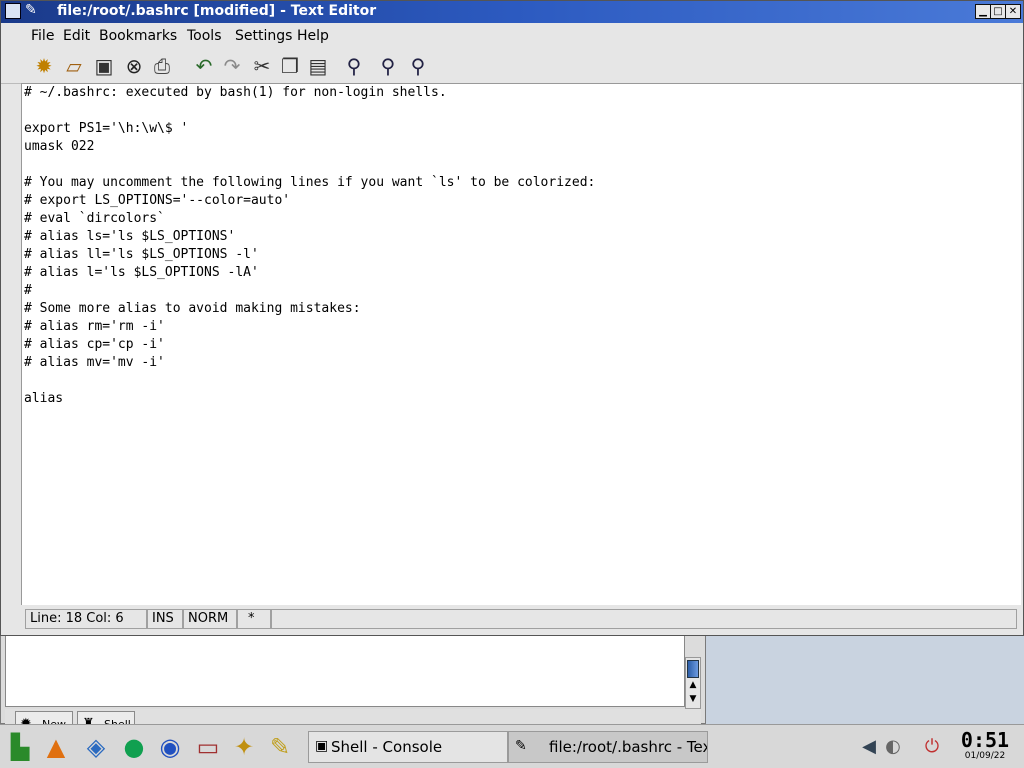 This screenshot has width=1024, height=768. Describe the element at coordinates (204, 66) in the screenshot. I see `undo-icon: ↶` at that location.